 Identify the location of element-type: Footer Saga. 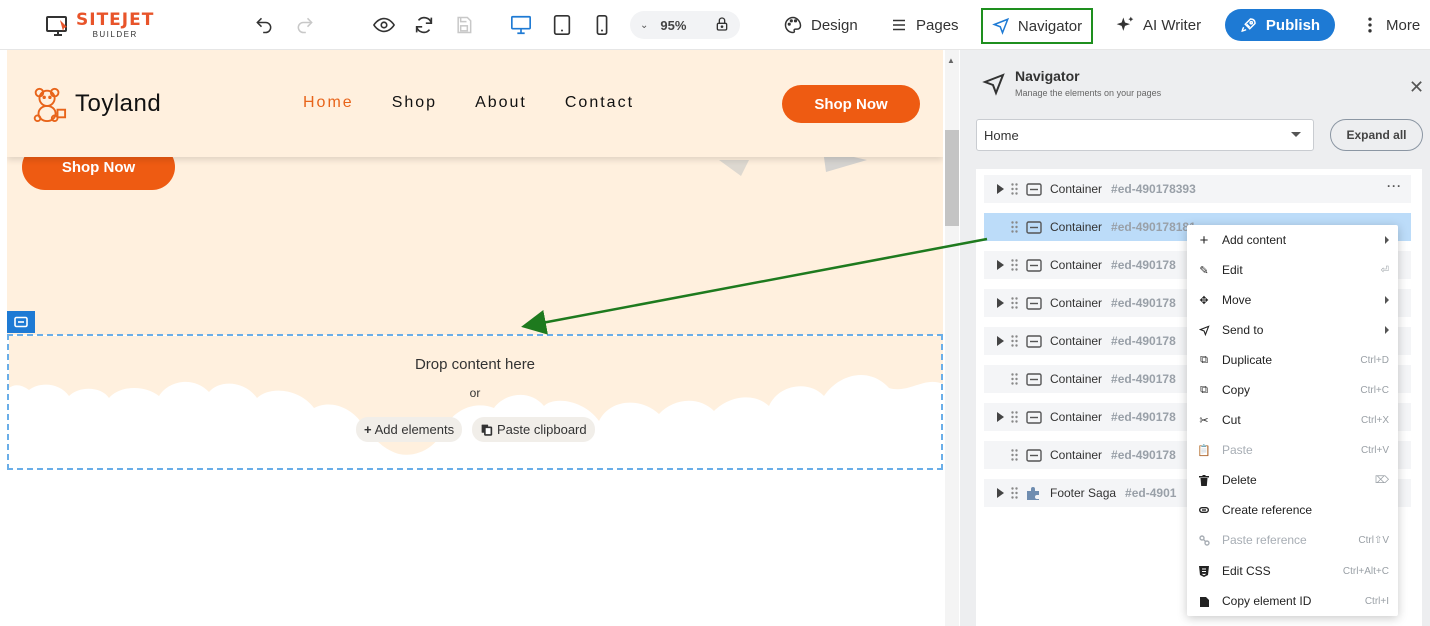
(1083, 493).